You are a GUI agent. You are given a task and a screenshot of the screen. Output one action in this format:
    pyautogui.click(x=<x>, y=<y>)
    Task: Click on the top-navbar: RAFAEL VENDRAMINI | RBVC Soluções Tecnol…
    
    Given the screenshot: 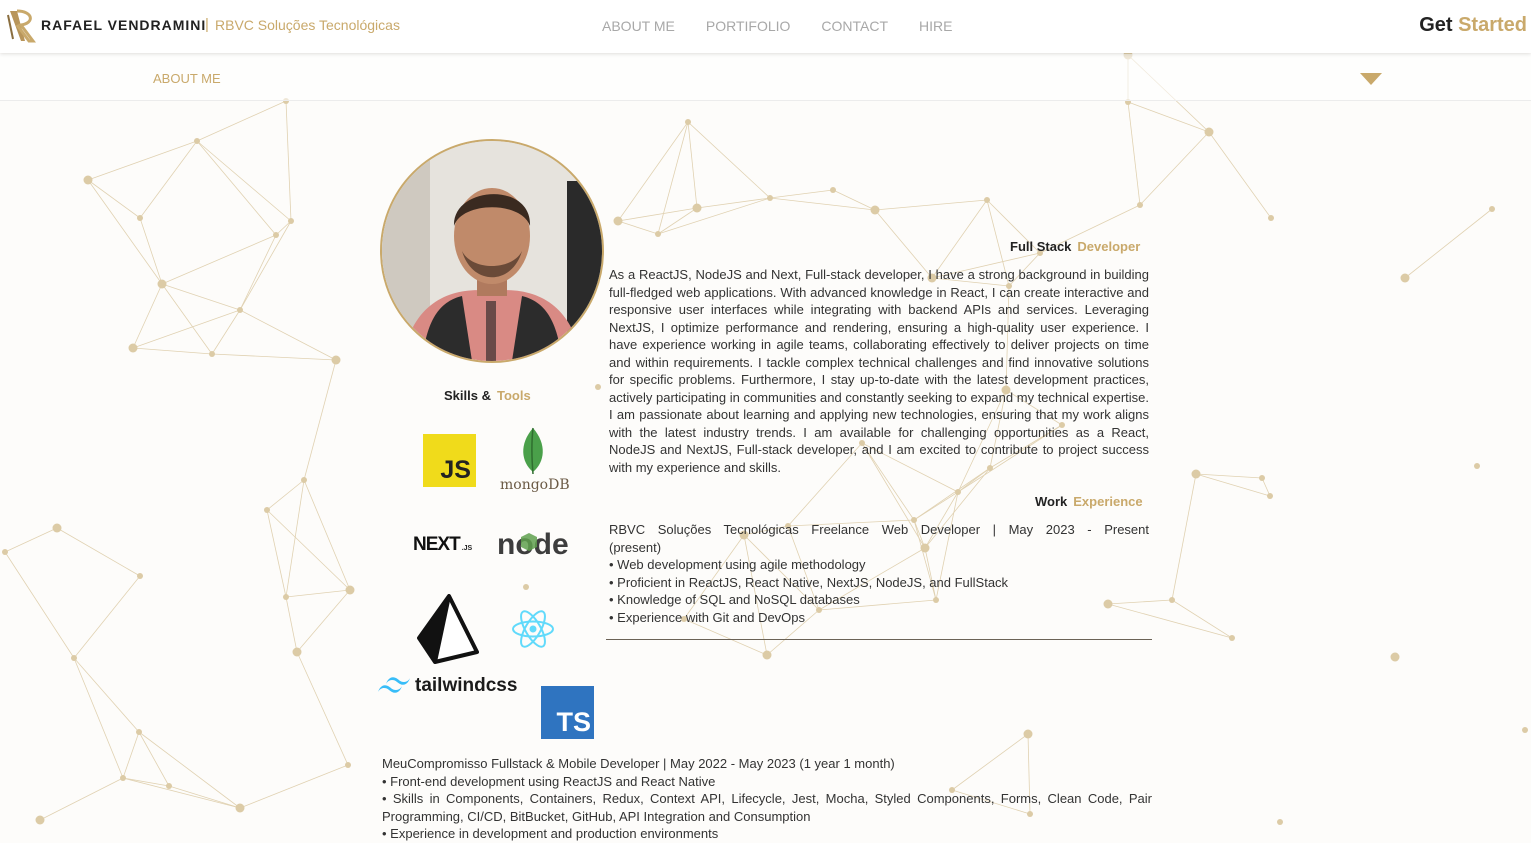 What is the action you would take?
    pyautogui.click(x=765, y=26)
    